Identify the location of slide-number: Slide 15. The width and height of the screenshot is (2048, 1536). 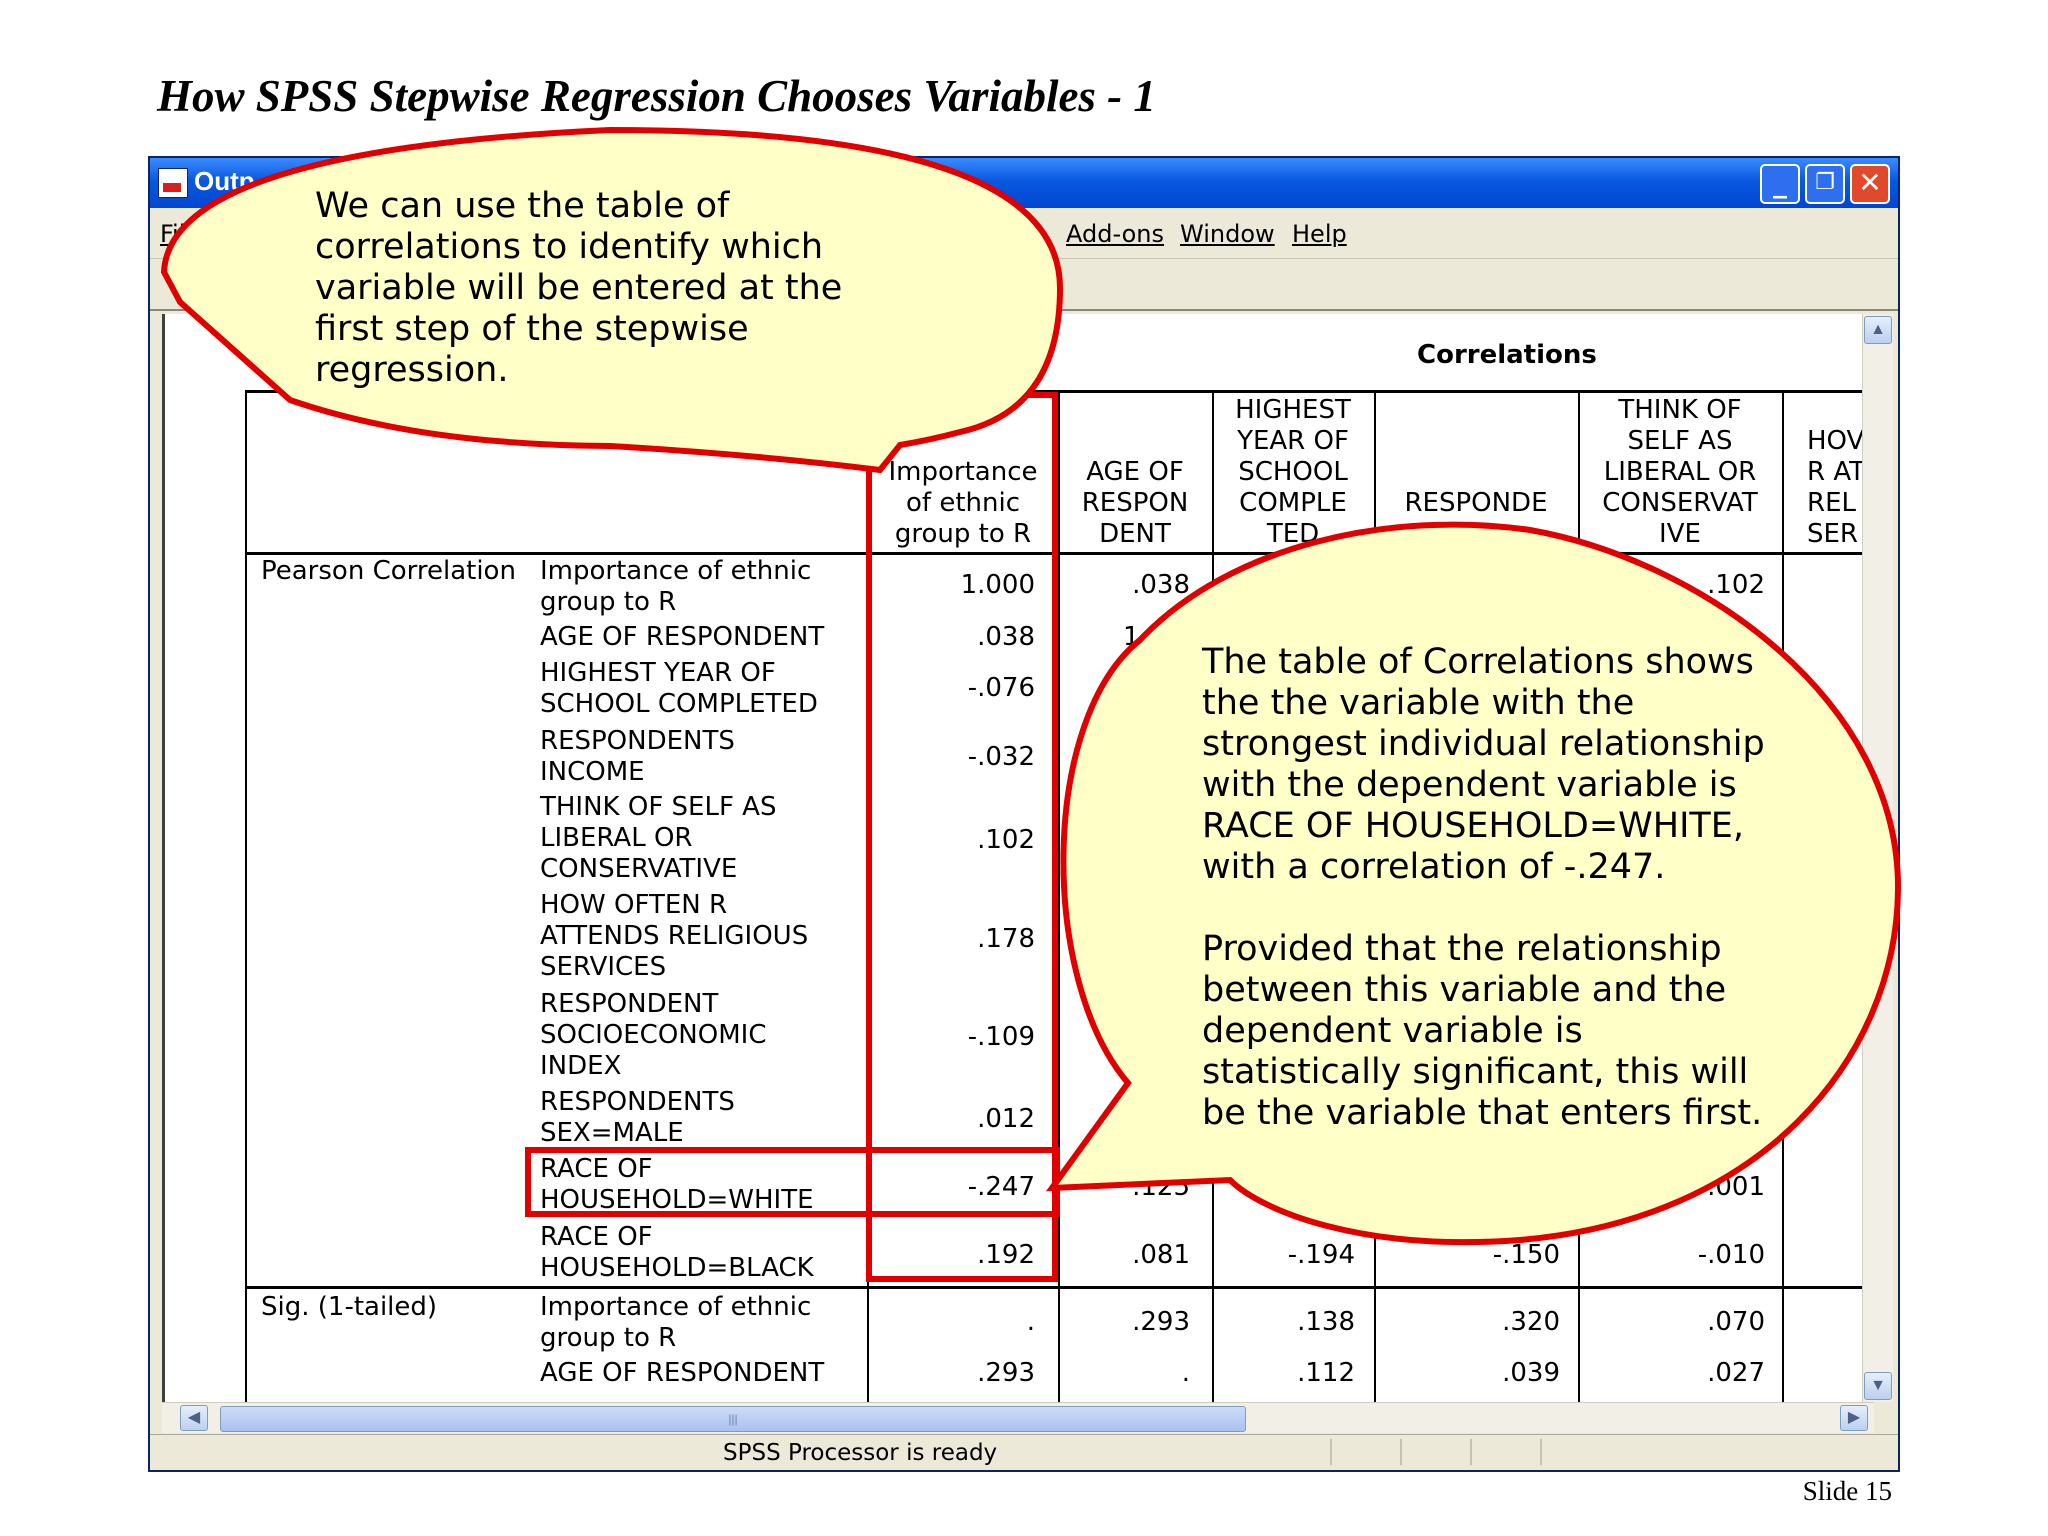
(1847, 1491).